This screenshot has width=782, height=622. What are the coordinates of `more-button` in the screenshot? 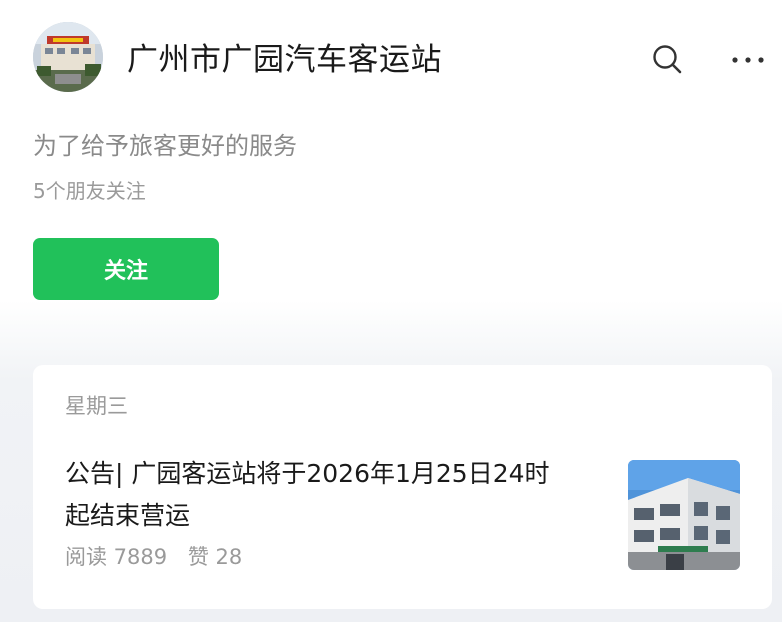 It's located at (748, 60).